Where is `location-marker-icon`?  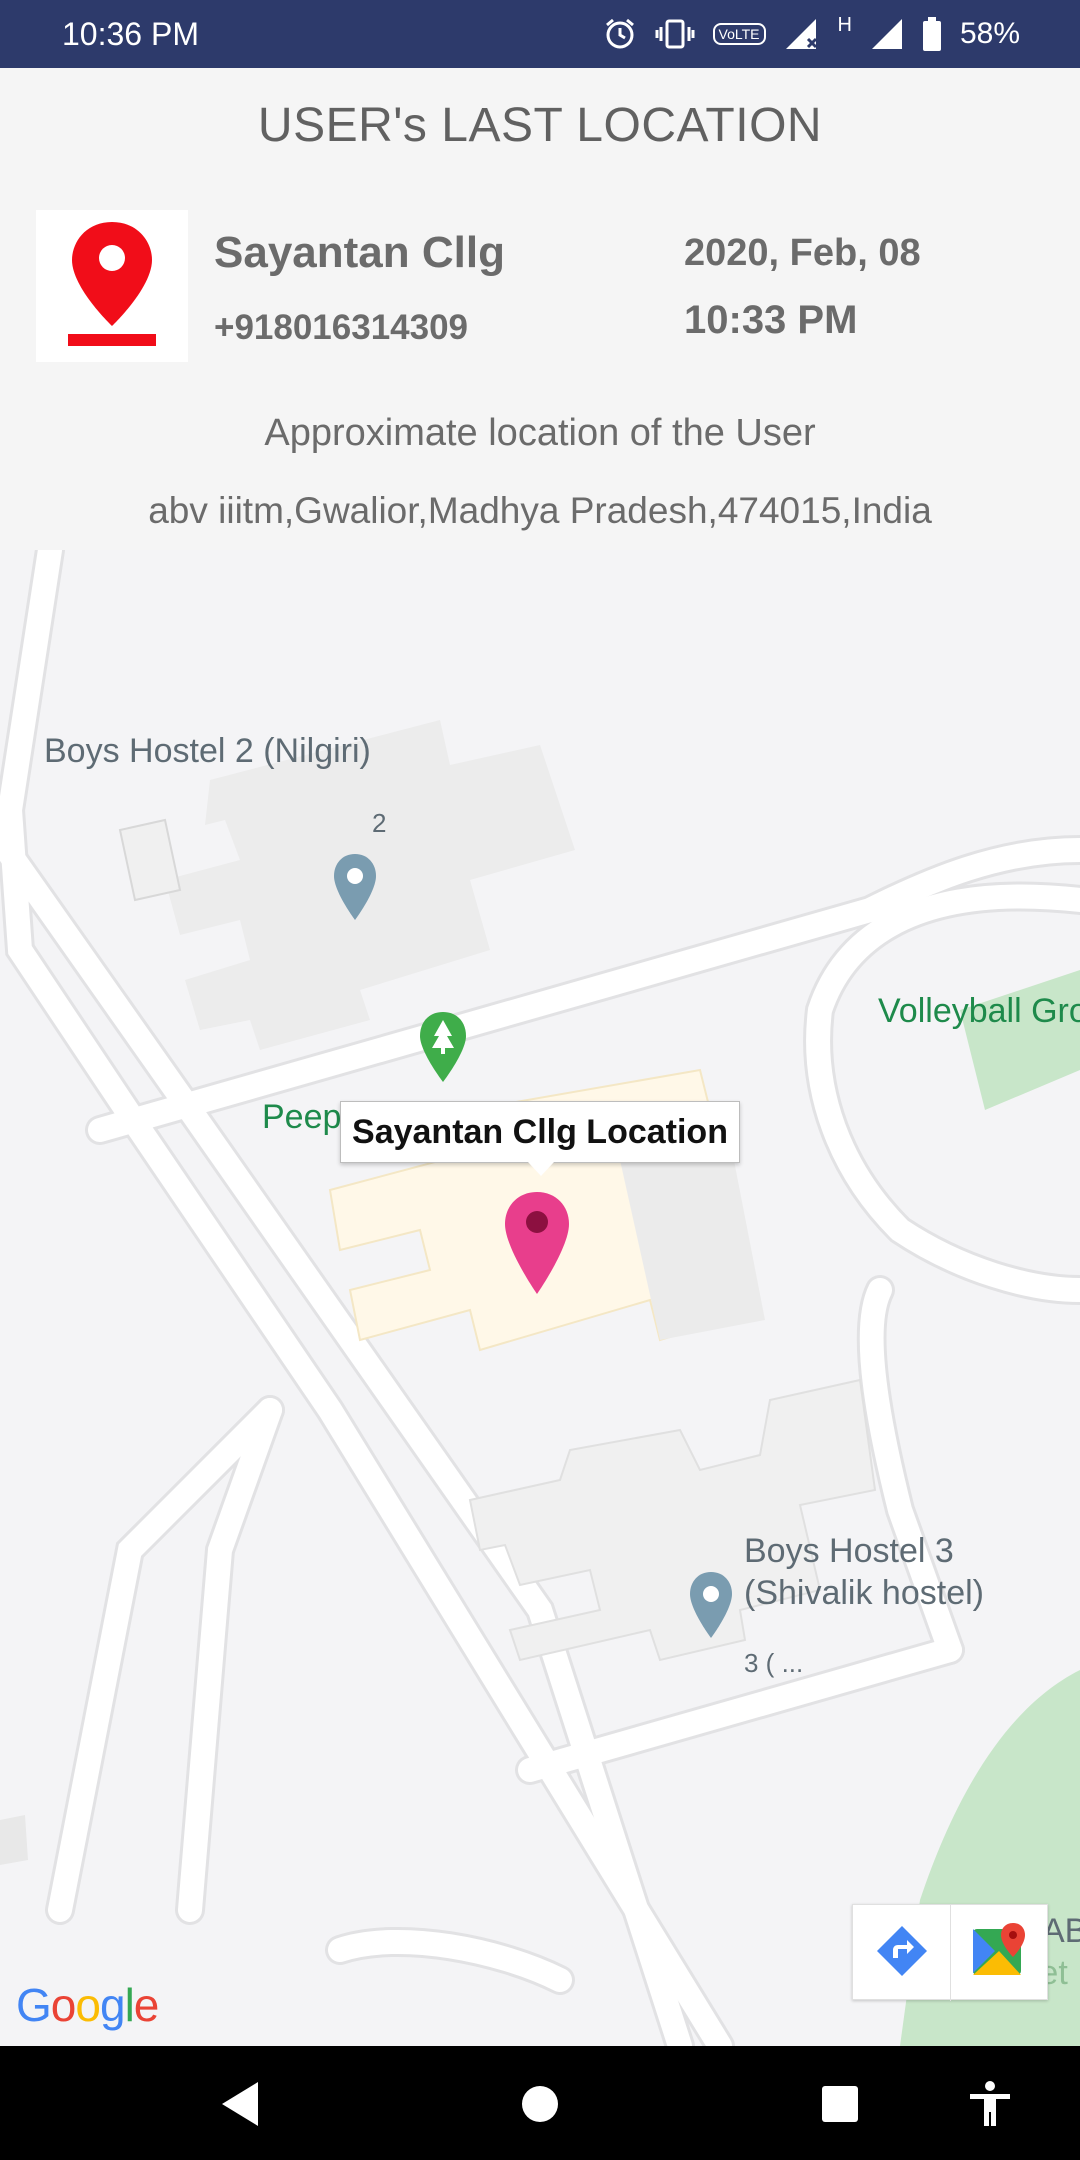
location-marker-icon is located at coordinates (537, 1245).